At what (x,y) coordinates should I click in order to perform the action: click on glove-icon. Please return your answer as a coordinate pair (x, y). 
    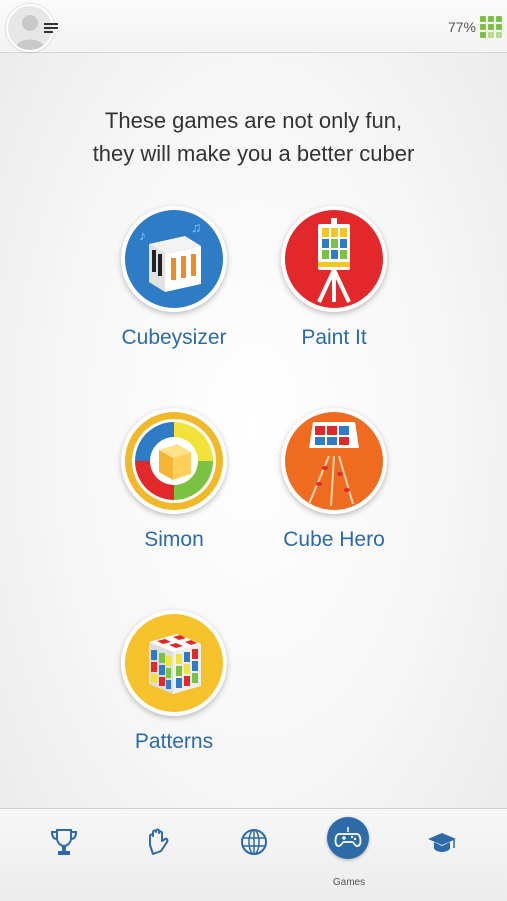
    Looking at the image, I should click on (159, 841).